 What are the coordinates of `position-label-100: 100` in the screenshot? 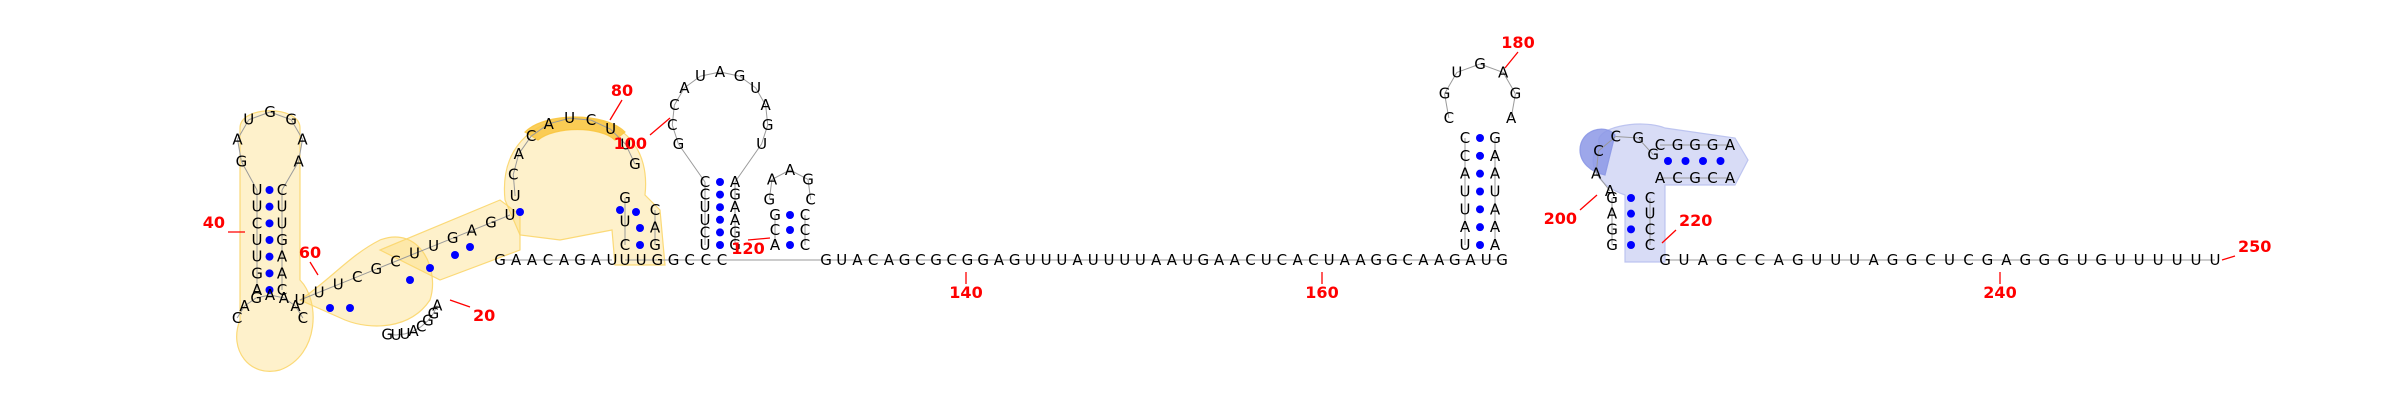 It's located at (630, 143).